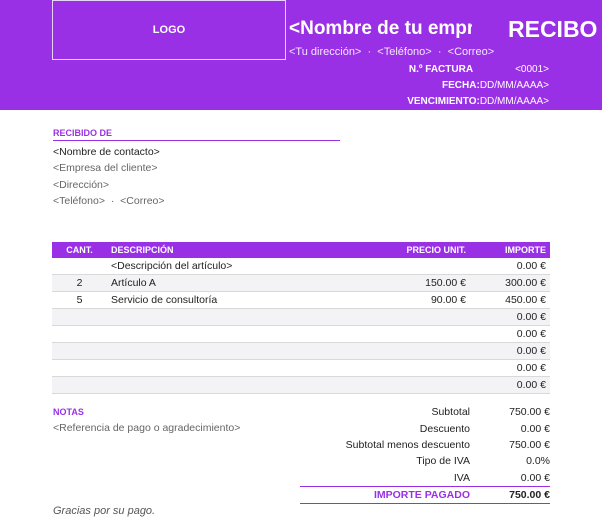  I want to click on tax-value: 0.00 €, so click(535, 477).